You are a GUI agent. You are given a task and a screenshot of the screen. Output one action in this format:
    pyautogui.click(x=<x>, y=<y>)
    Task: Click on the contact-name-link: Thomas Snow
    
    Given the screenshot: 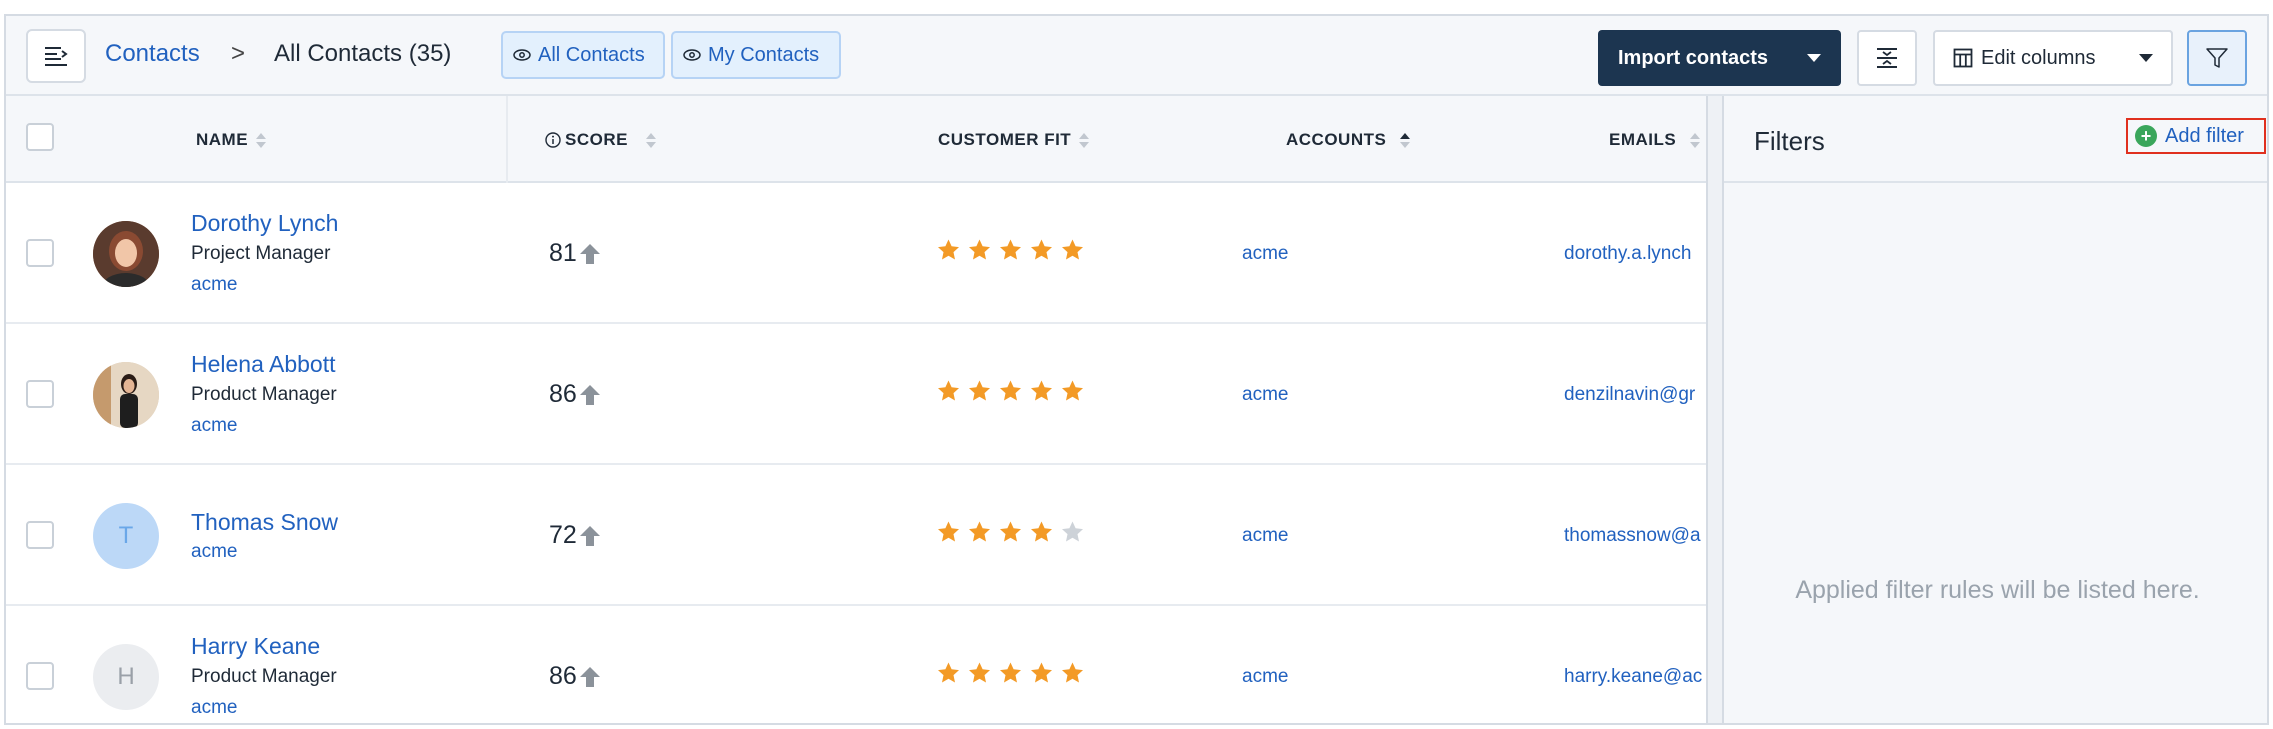 What is the action you would take?
    pyautogui.click(x=264, y=522)
    